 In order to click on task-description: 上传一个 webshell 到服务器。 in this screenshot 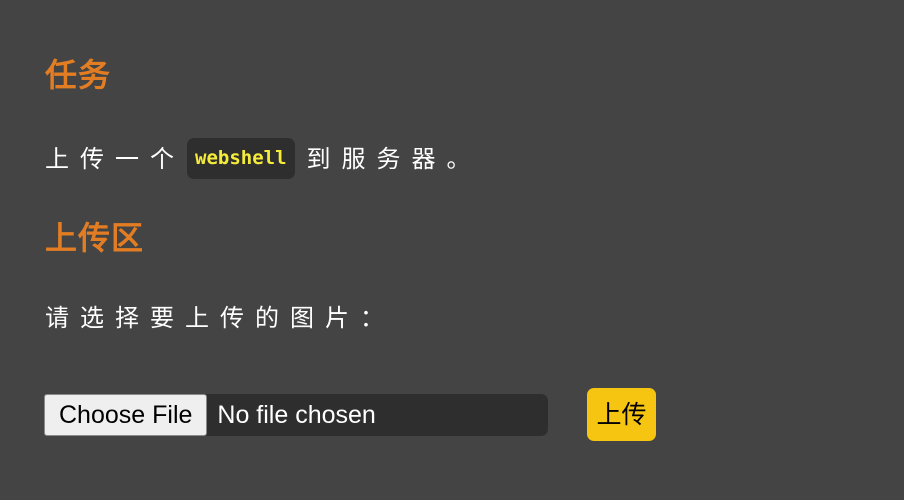, I will do `click(263, 158)`.